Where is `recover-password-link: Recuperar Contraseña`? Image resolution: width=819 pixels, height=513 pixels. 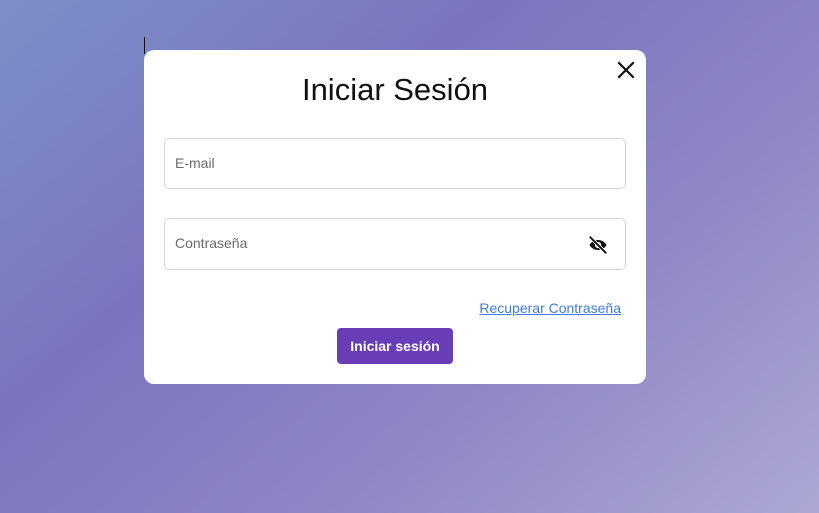 recover-password-link: Recuperar Contraseña is located at coordinates (550, 308).